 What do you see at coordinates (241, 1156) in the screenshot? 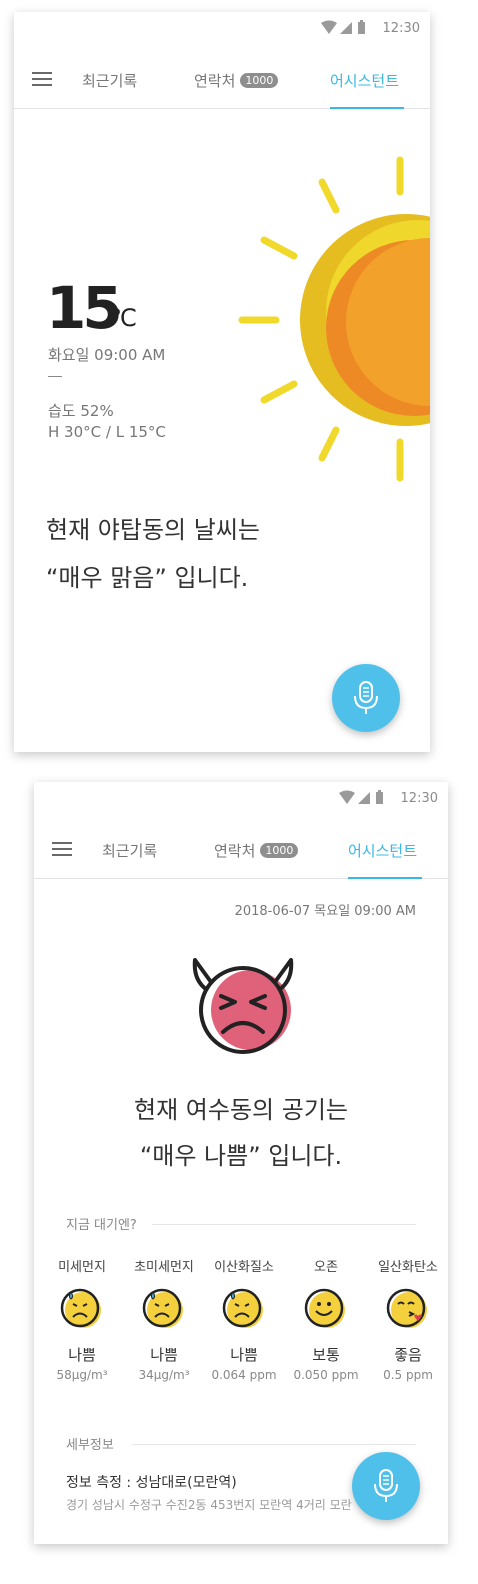
I see `air-headline-line2: “매우 나쁨” 입니다.` at bounding box center [241, 1156].